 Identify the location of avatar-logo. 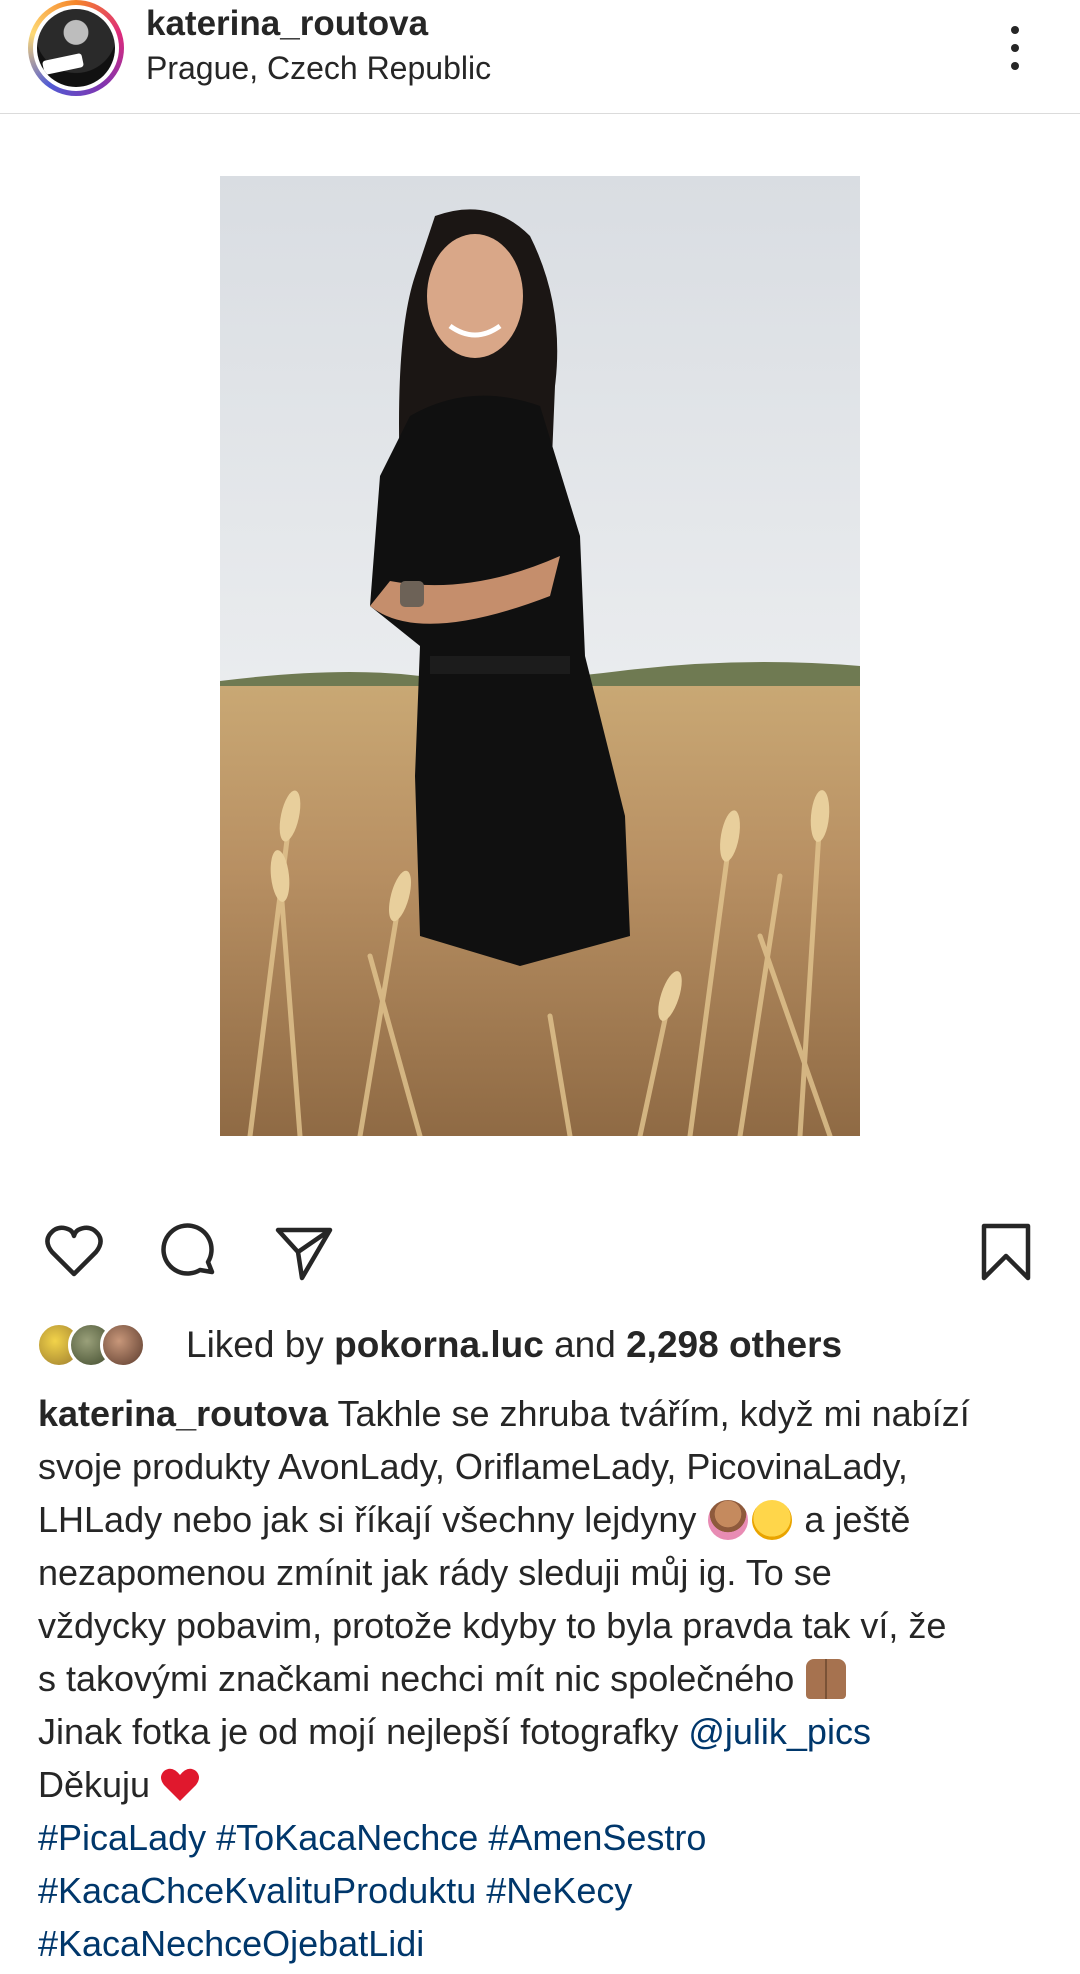
(63, 64).